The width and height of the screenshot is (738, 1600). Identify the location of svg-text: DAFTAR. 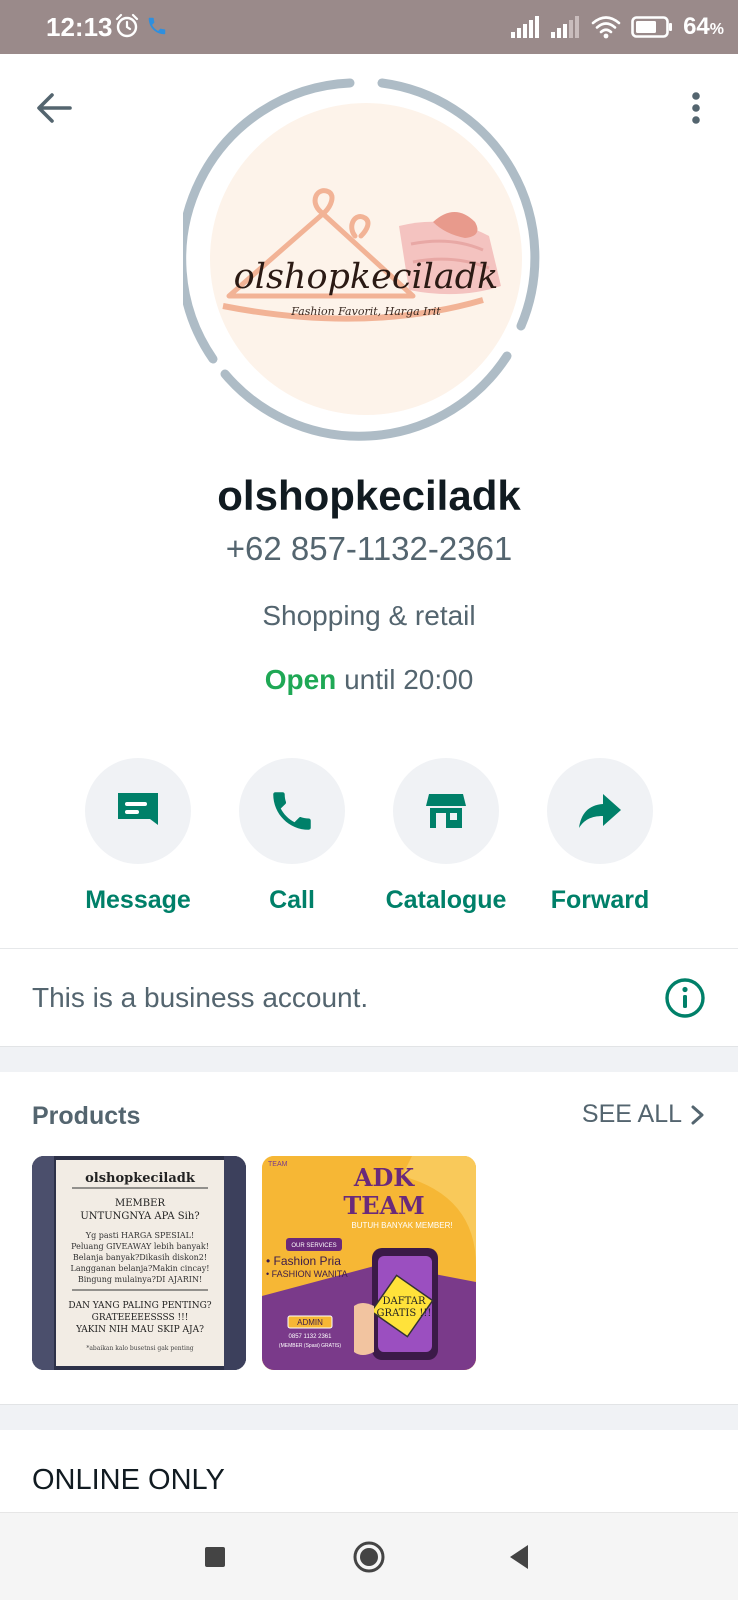
(404, 1301).